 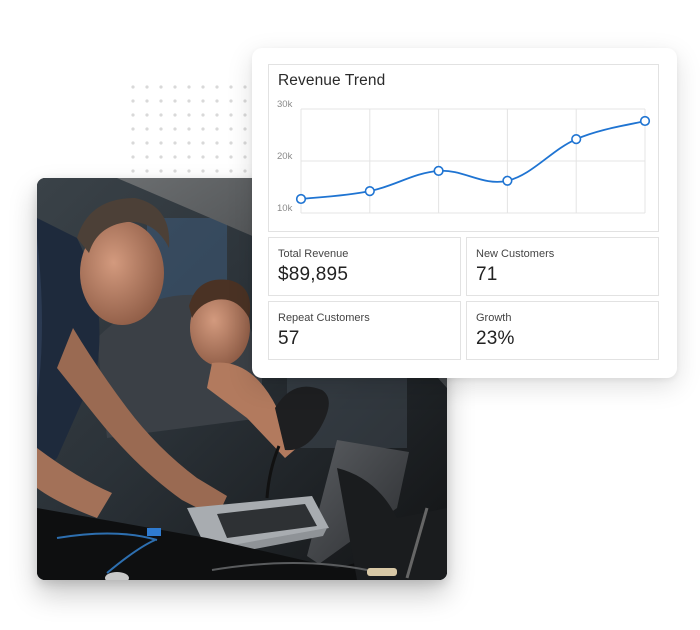 I want to click on stat-value: 71, so click(x=487, y=274).